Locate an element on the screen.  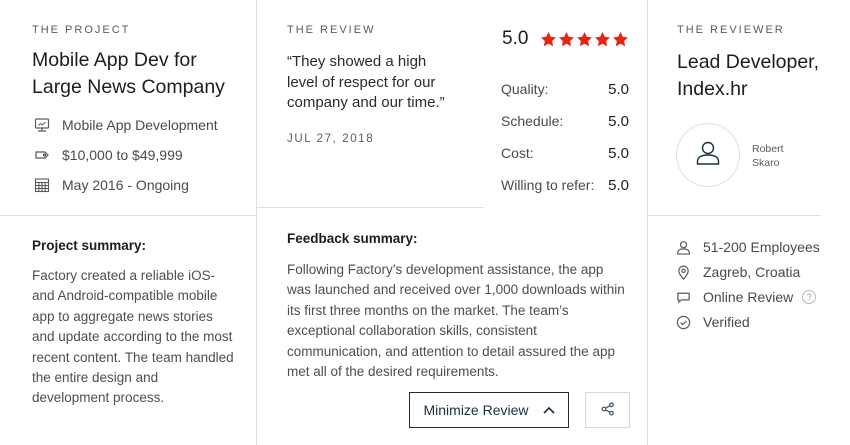
reviewer-divider is located at coordinates (734, 215).